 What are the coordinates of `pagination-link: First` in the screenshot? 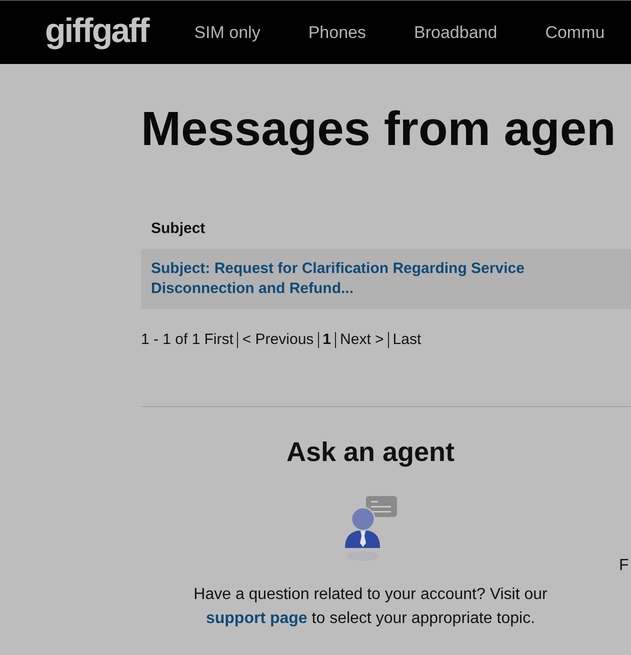 It's located at (219, 340).